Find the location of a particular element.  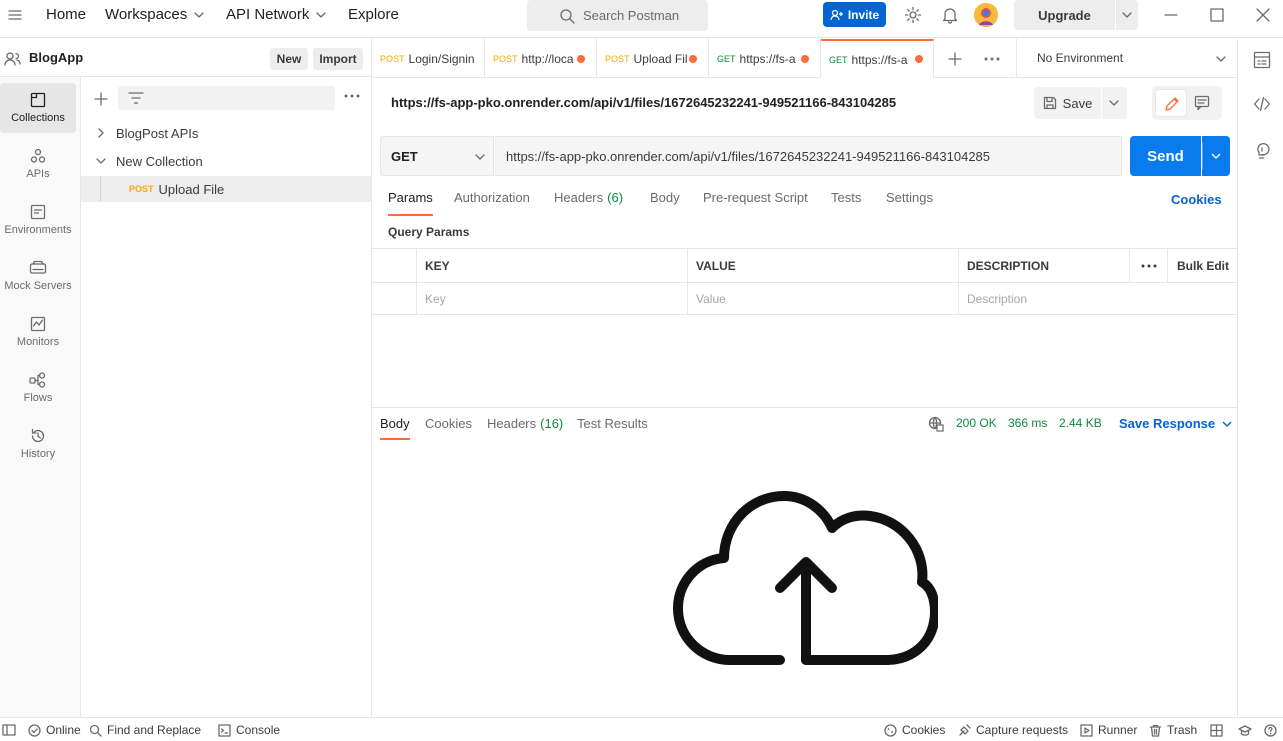

response-time: 366 ms is located at coordinates (1027, 423).